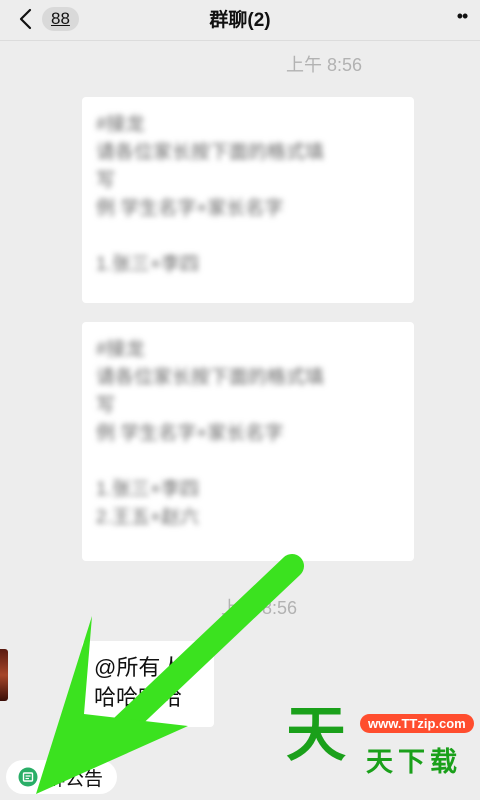 The image size is (480, 800). What do you see at coordinates (138, 682) in the screenshot?
I see `message-text: @所有人 哈哈哈哈` at bounding box center [138, 682].